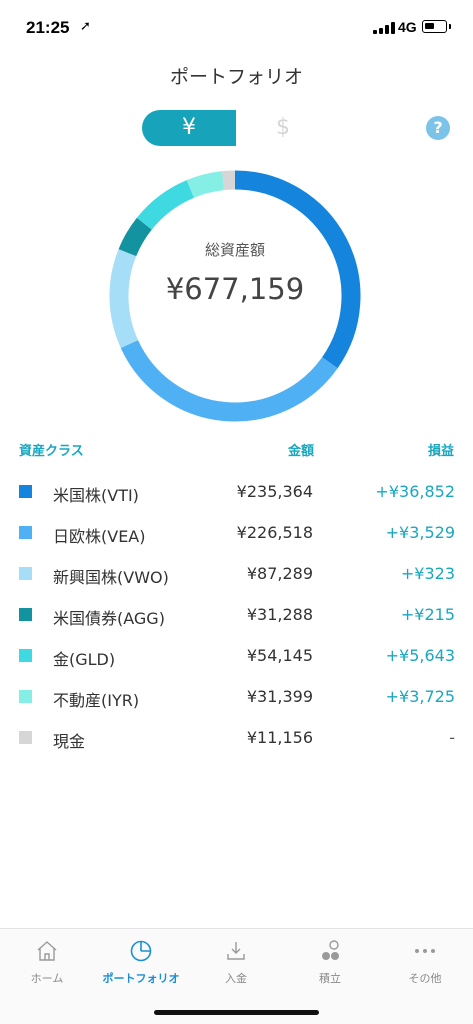  I want to click on table-row: 日欧株(VEA) ¥226,518 +¥3,529, so click(236, 534).